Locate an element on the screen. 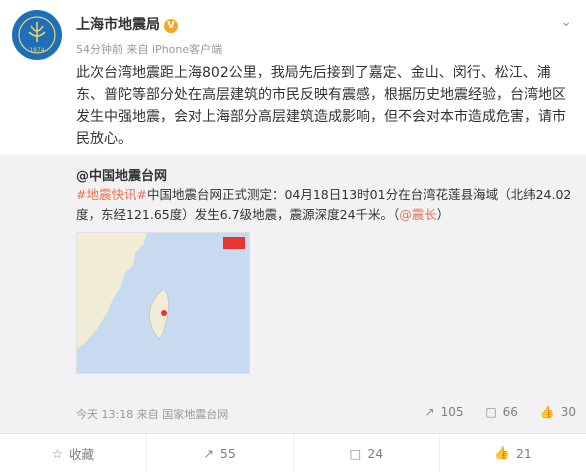 This screenshot has height=472, width=586. repost-text-end: ） is located at coordinates (443, 214).